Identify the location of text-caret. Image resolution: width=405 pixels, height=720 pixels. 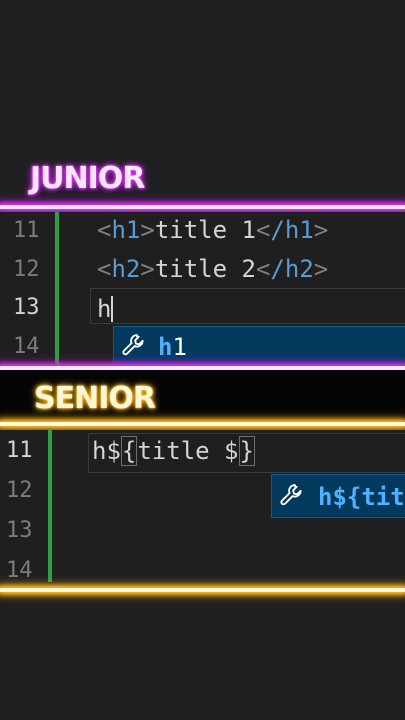
(112, 309).